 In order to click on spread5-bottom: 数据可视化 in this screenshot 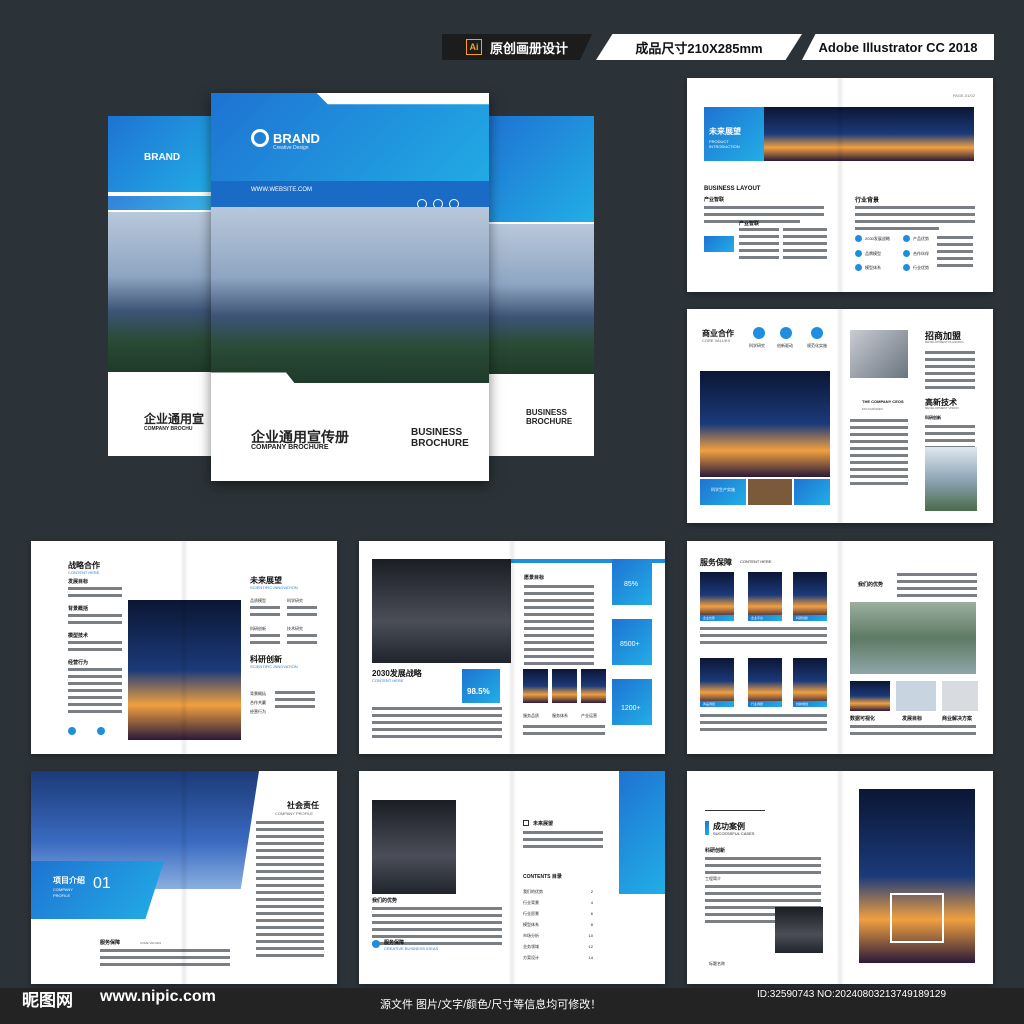, I will do `click(863, 719)`.